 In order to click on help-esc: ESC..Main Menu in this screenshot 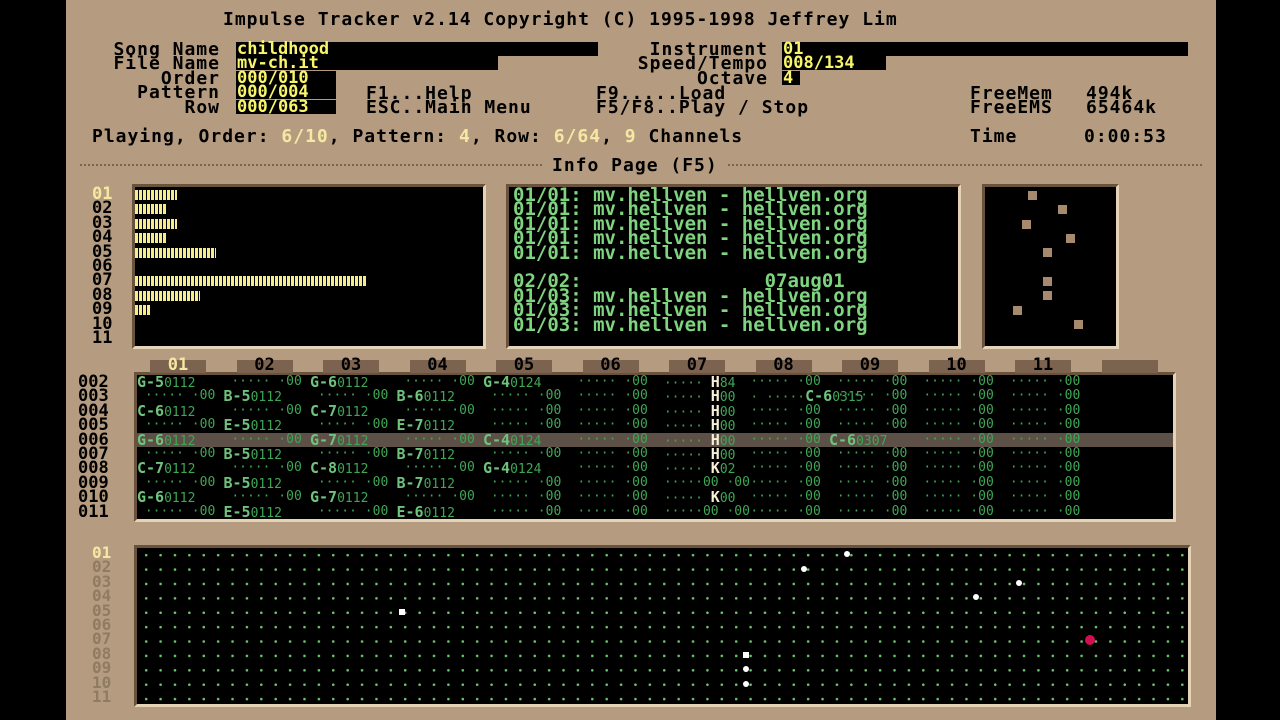, I will do `click(449, 108)`.